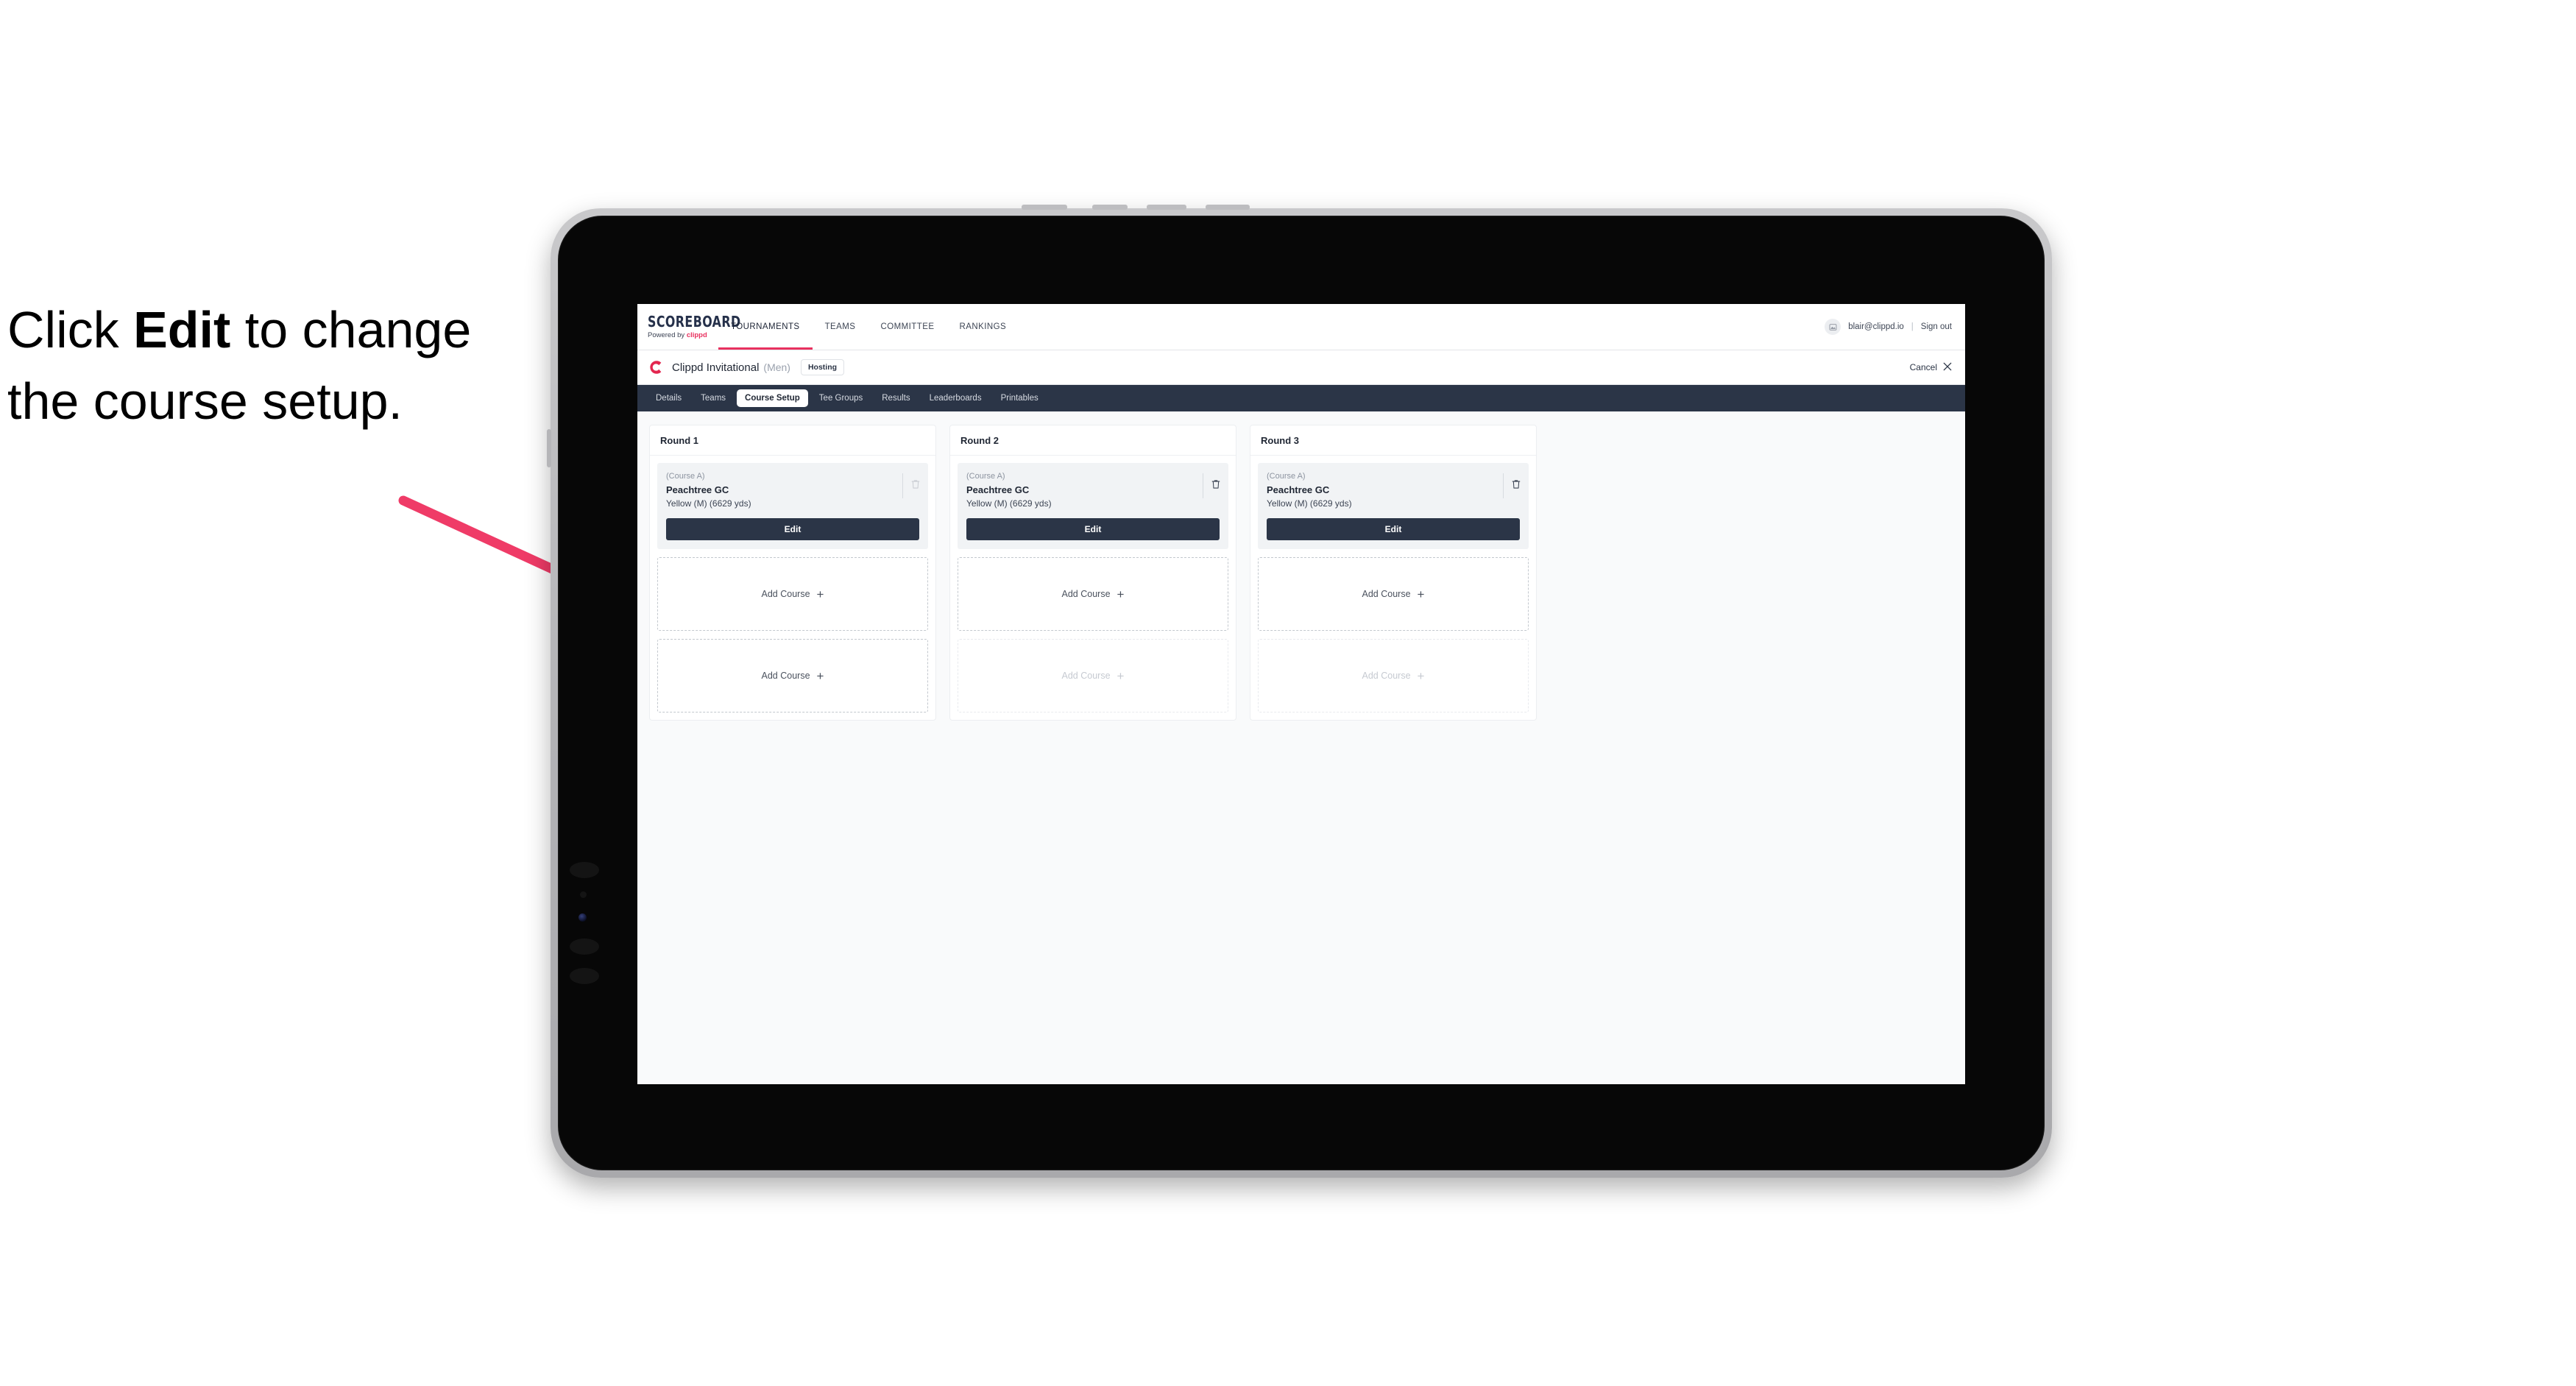 This screenshot has height=1386, width=2576. I want to click on tab-results: Results, so click(896, 398).